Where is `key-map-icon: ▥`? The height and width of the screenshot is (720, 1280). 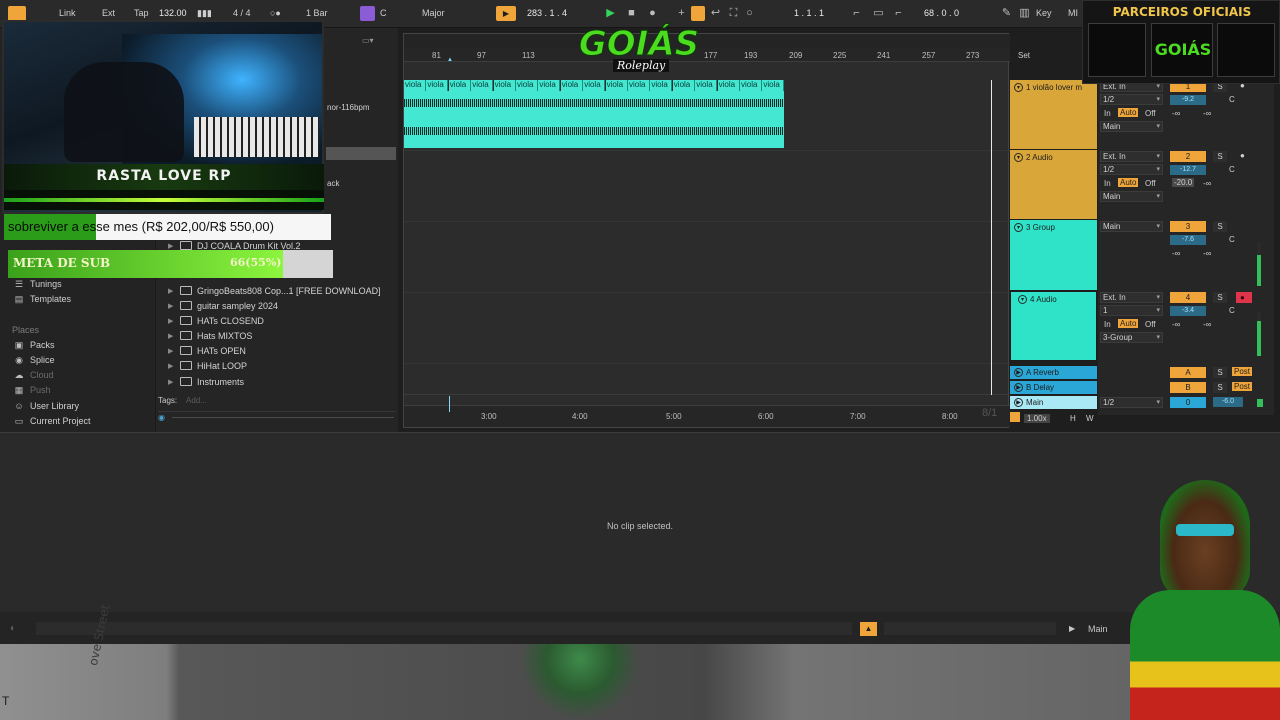 key-map-icon: ▥ is located at coordinates (1024, 13).